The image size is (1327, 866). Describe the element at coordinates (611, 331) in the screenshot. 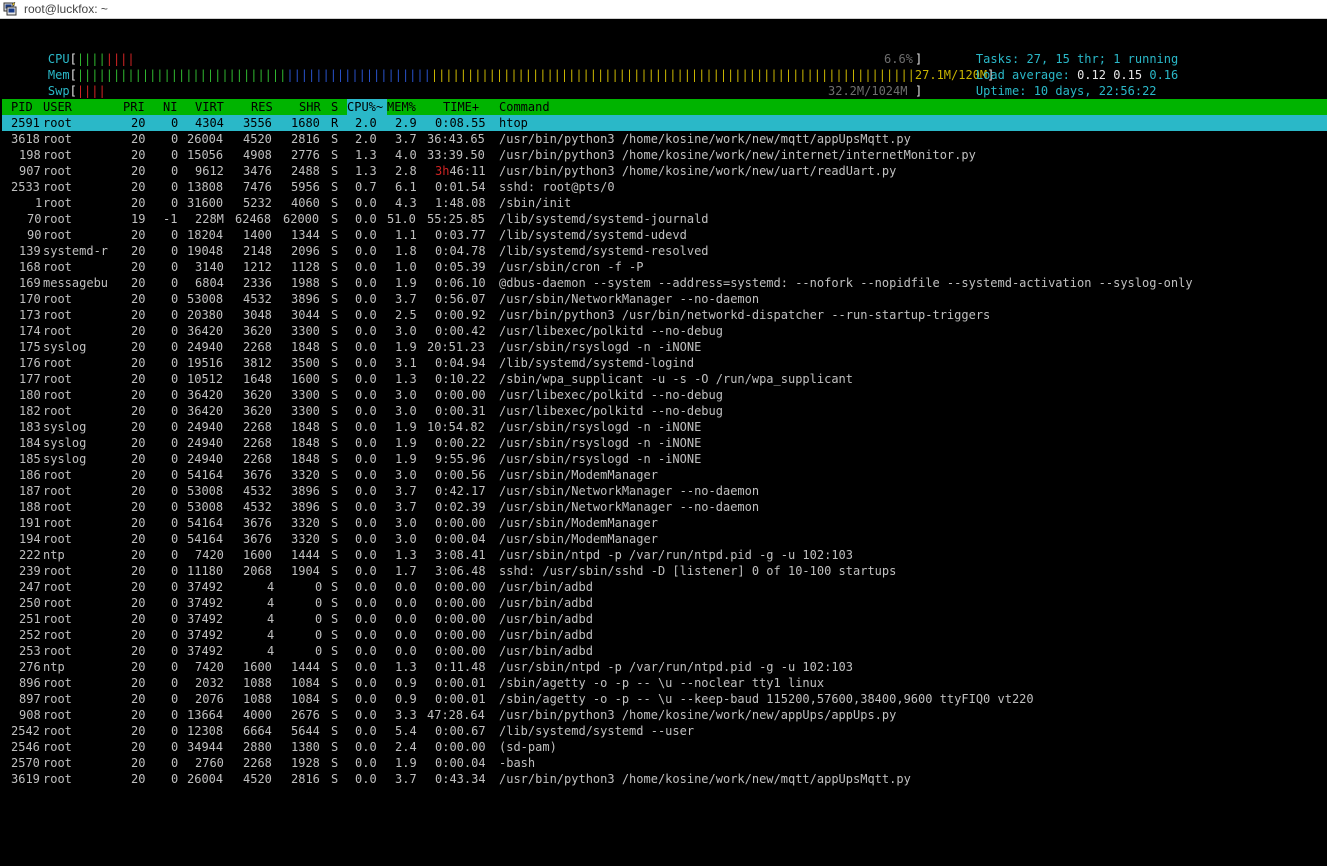

I see `process-command: /usr/libexec/polkitd --no-debug` at that location.